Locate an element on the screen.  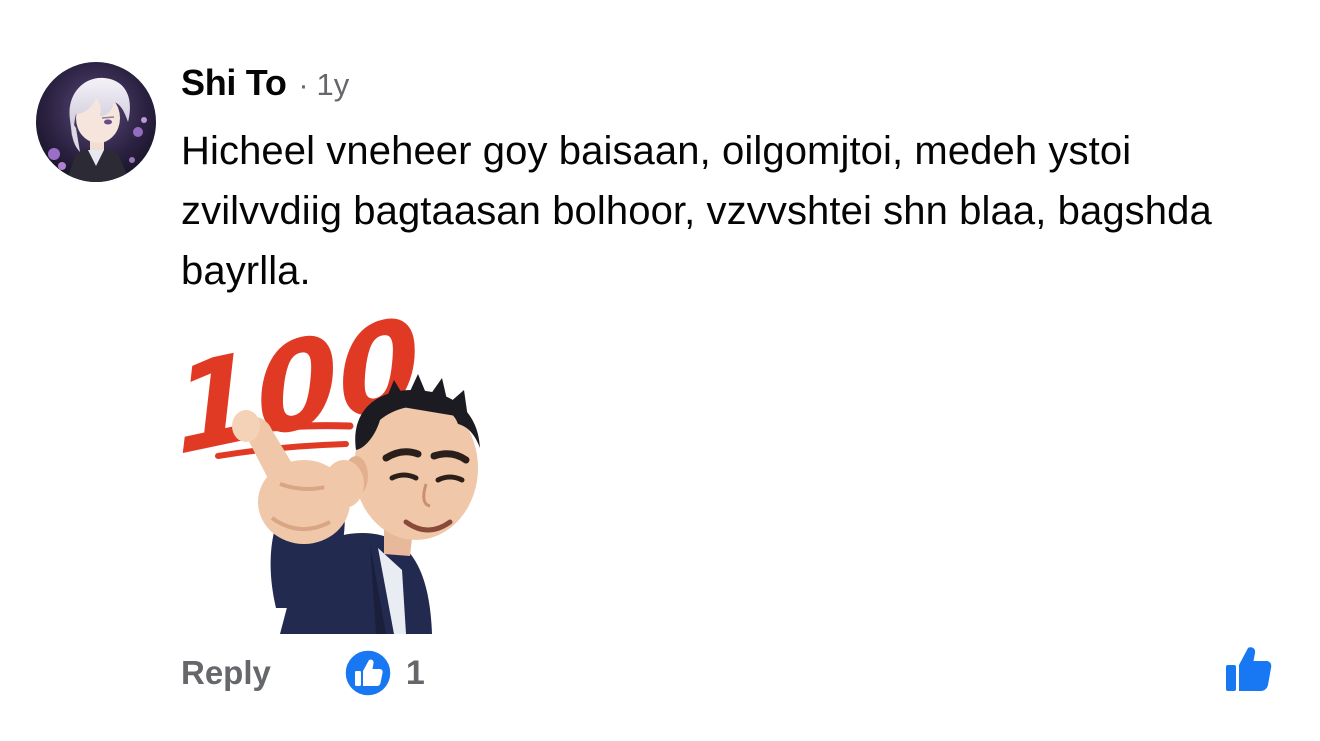
avatar is located at coordinates (96, 122).